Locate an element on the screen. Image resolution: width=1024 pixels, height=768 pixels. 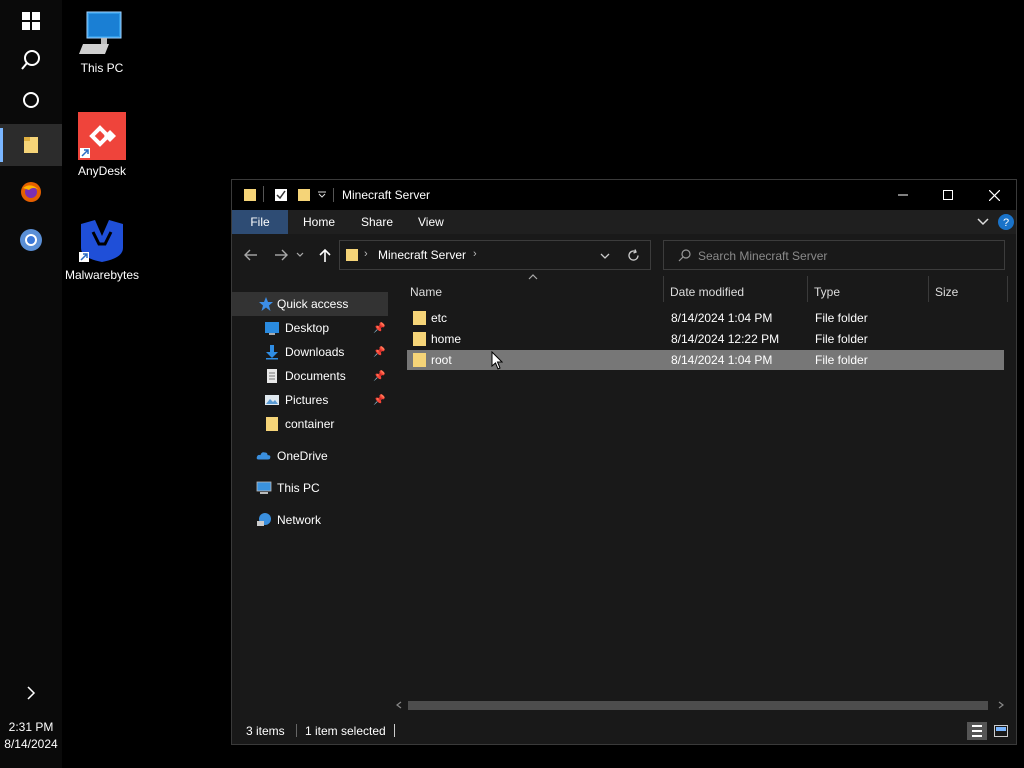
nav-item-pictures: Pictures 📌 is located at coordinates (310, 400).